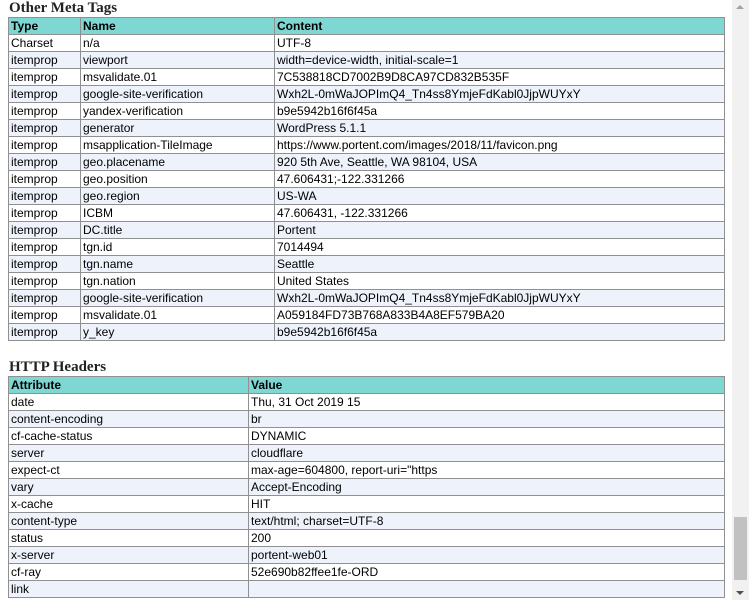 Image resolution: width=749 pixels, height=600 pixels. What do you see at coordinates (486, 555) in the screenshot?
I see `header-value-cell: portent-web01` at bounding box center [486, 555].